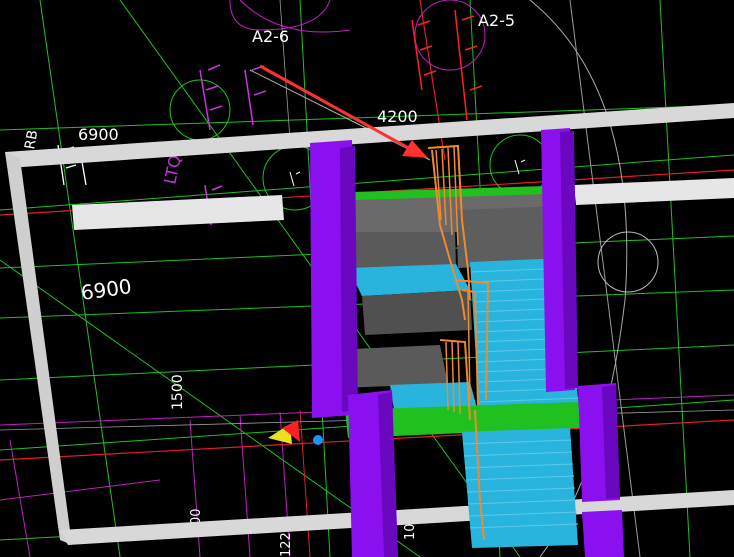 Image resolution: width=734 pixels, height=557 pixels. I want to click on landing-upper, so click(398, 249).